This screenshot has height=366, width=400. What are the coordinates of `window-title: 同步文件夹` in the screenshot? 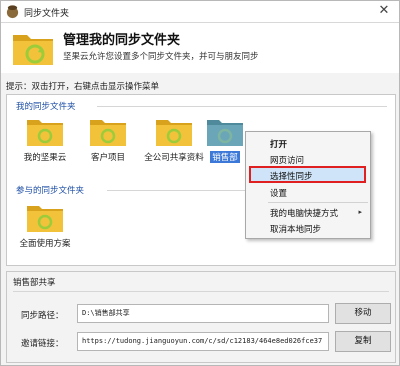 It's located at (47, 14).